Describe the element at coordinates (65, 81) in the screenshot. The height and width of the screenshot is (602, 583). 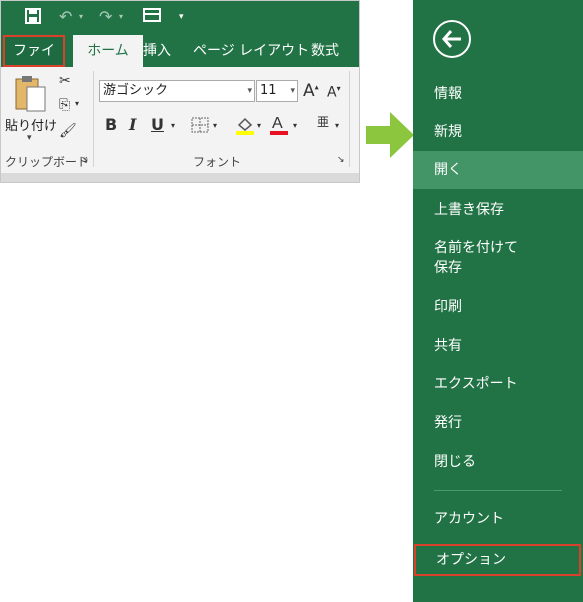
I see `cut-icon: ✂` at that location.